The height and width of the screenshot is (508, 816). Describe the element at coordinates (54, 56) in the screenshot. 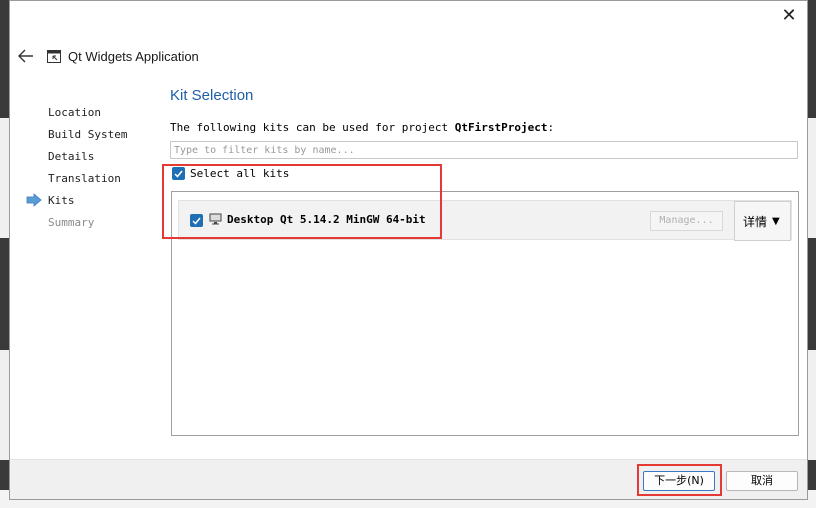

I see `application-window-icon` at that location.